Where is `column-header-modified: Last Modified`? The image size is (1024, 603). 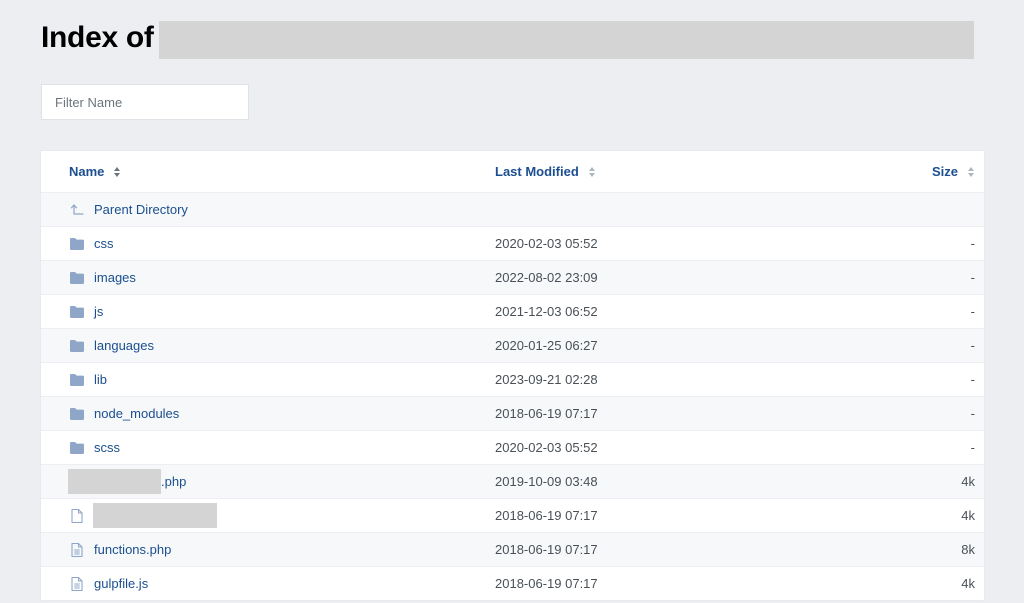 column-header-modified: Last Modified is located at coordinates (545, 171).